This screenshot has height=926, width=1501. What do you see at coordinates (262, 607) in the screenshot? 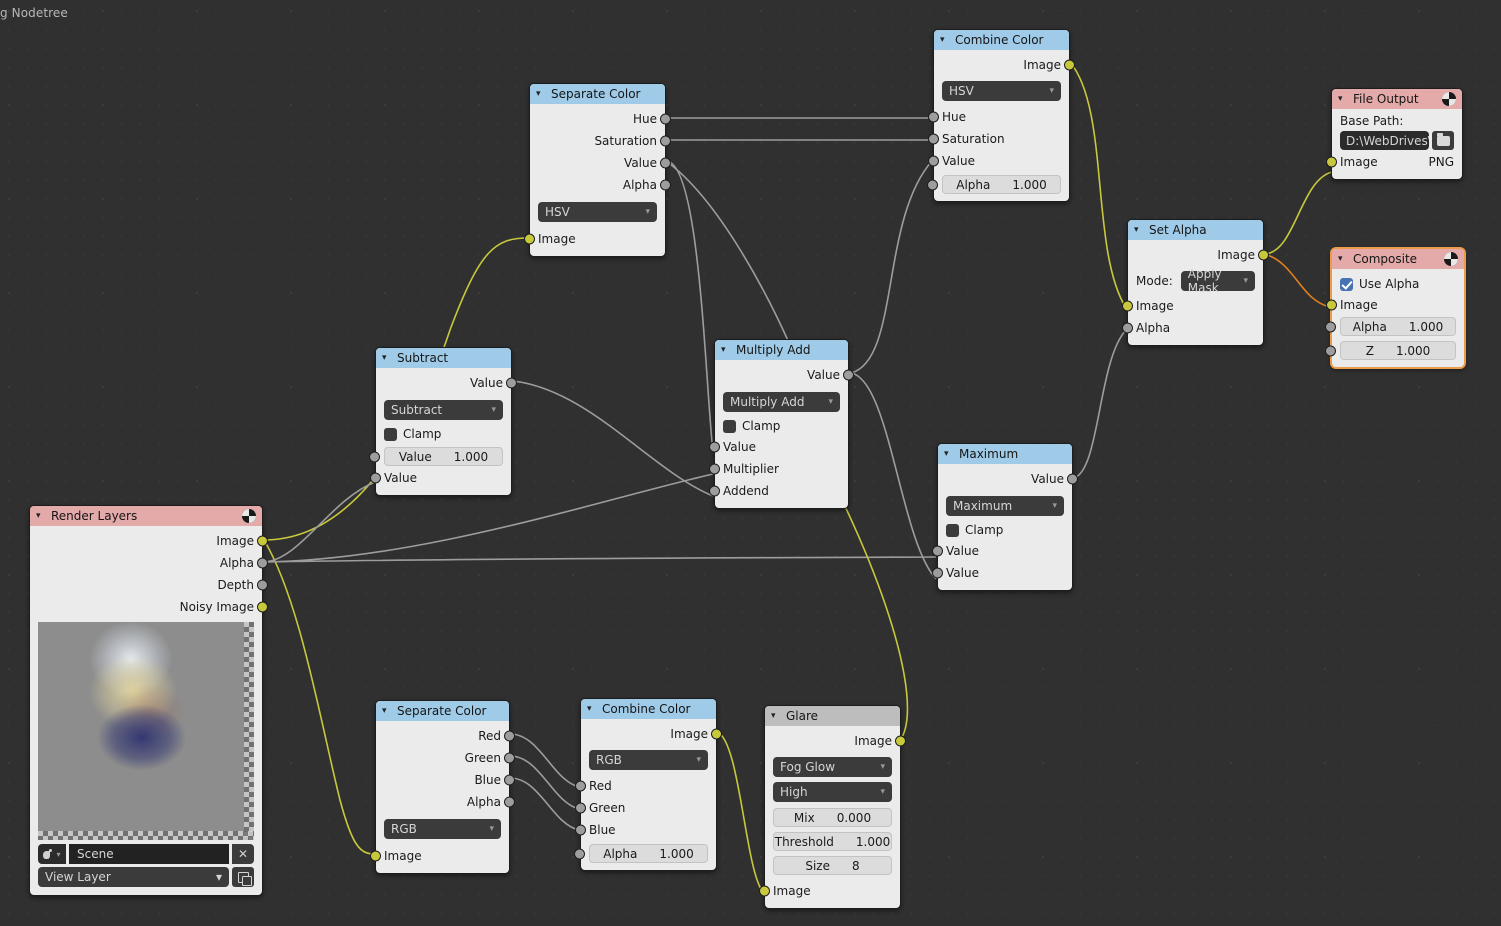
I see `socket-noisy-image-output` at bounding box center [262, 607].